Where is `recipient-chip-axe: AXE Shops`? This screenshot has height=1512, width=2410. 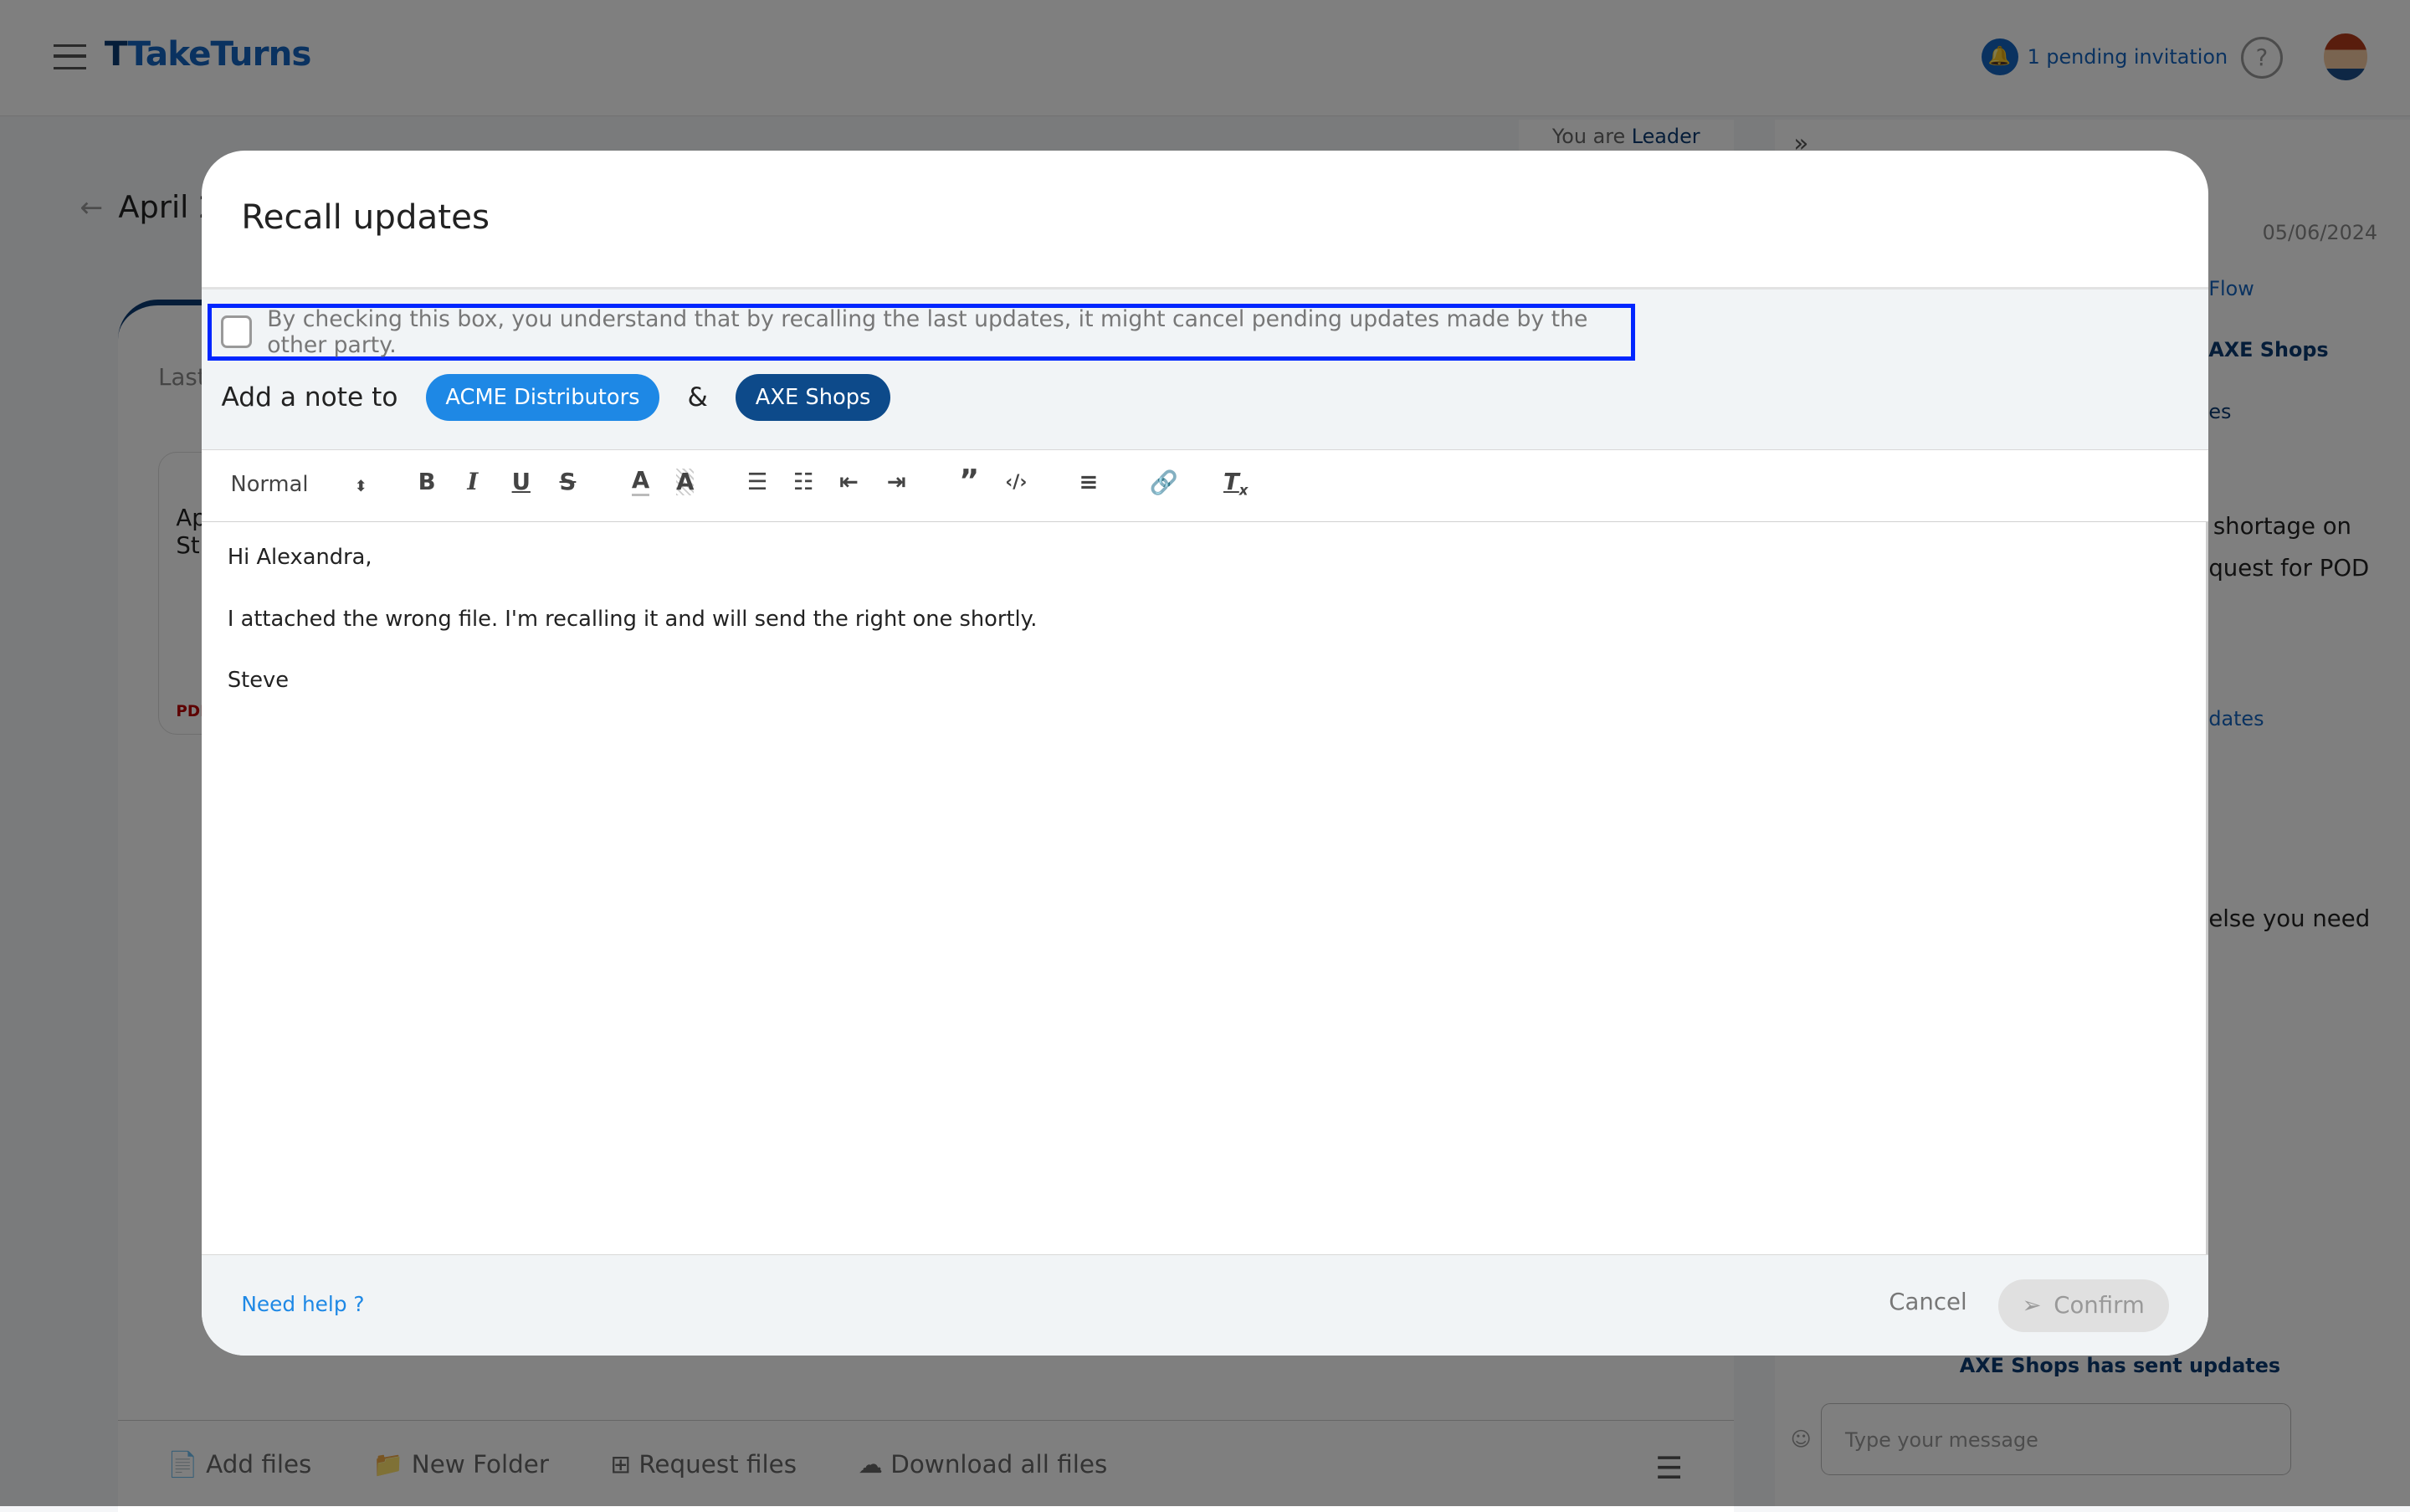
recipient-chip-axe: AXE Shops is located at coordinates (813, 398).